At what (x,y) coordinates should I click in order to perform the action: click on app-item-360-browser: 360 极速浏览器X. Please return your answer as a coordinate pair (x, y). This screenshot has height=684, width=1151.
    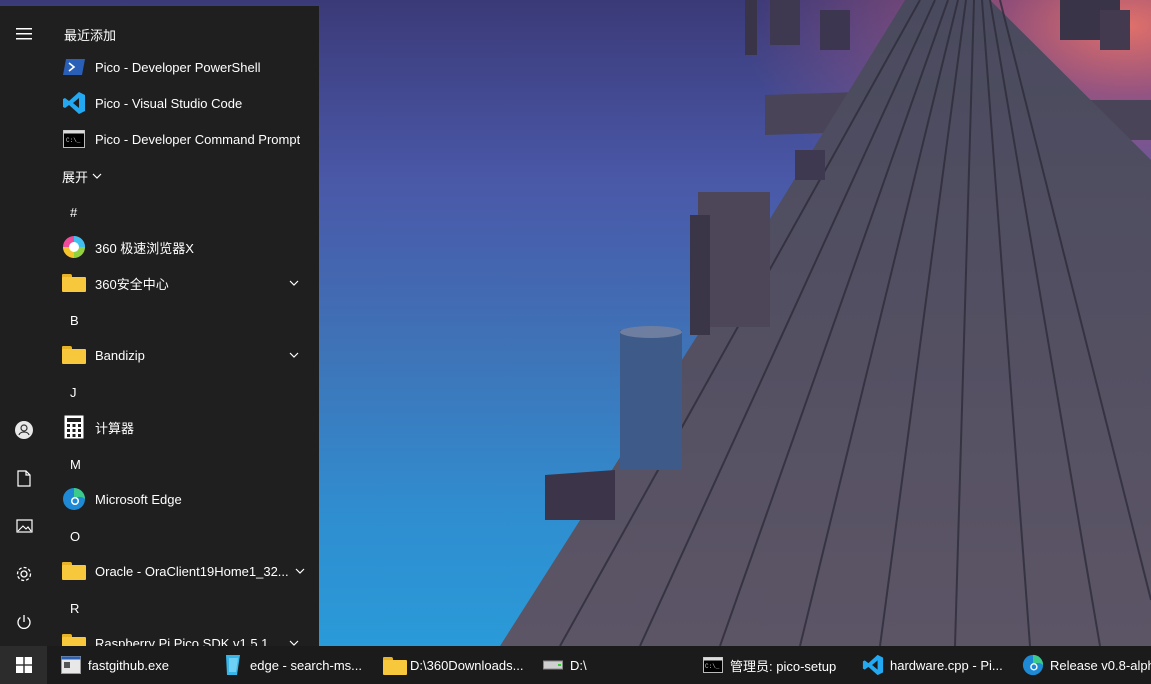
    Looking at the image, I should click on (183, 247).